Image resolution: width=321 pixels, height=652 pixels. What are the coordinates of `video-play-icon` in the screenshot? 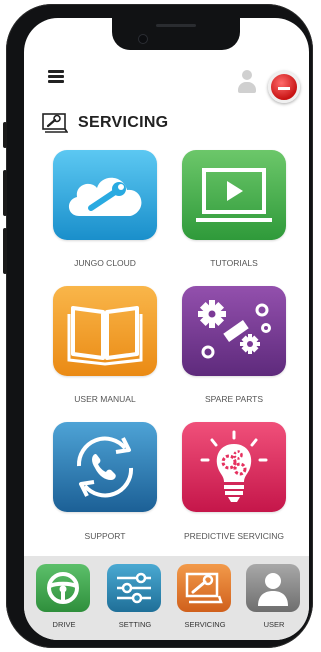 It's located at (234, 195).